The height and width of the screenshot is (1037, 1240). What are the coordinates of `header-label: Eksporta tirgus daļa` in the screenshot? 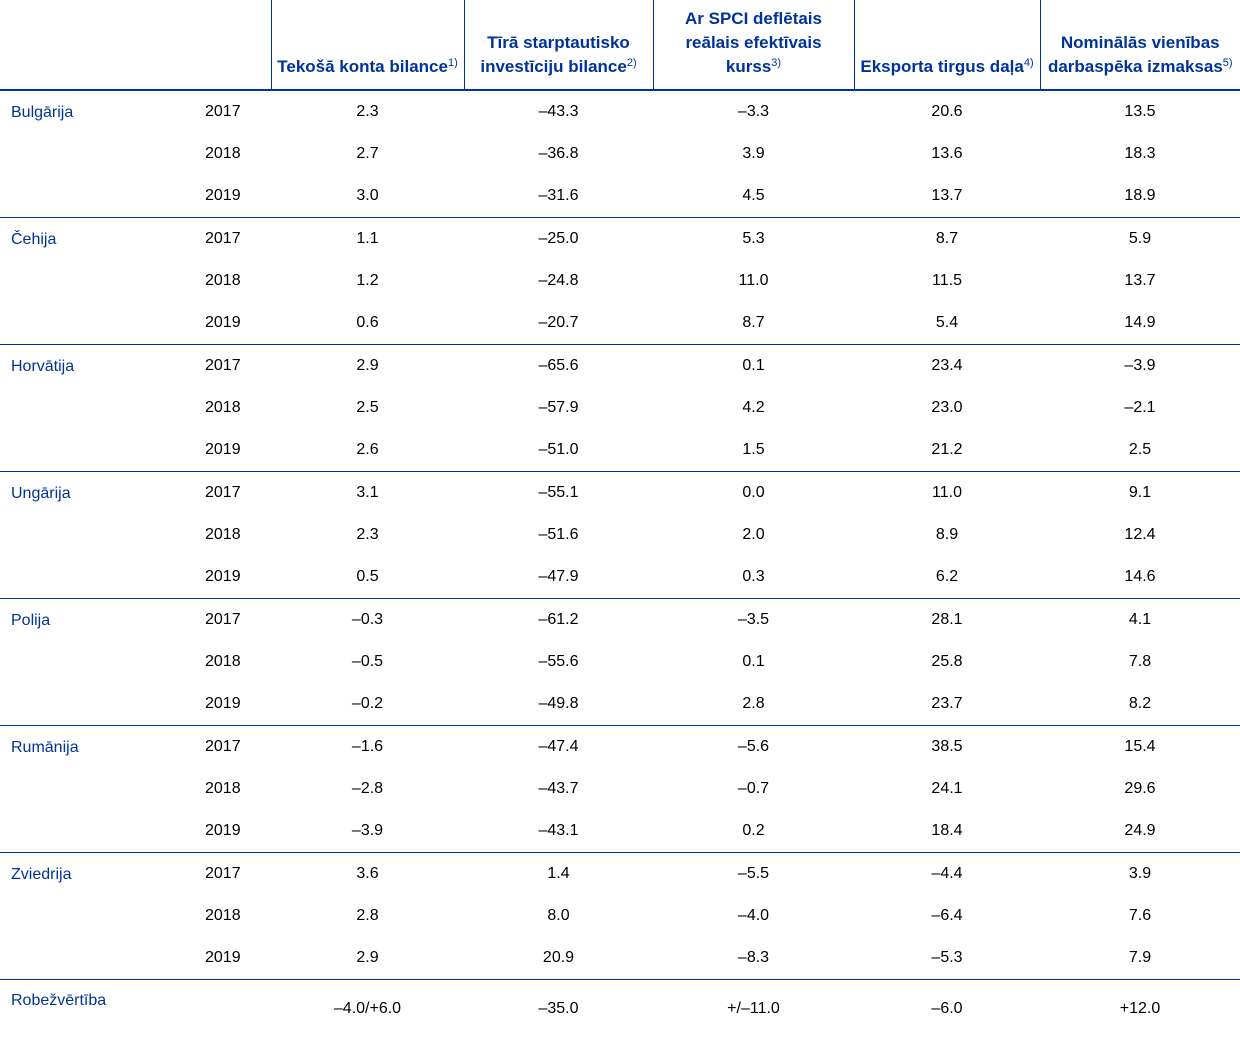 It's located at (941, 66).